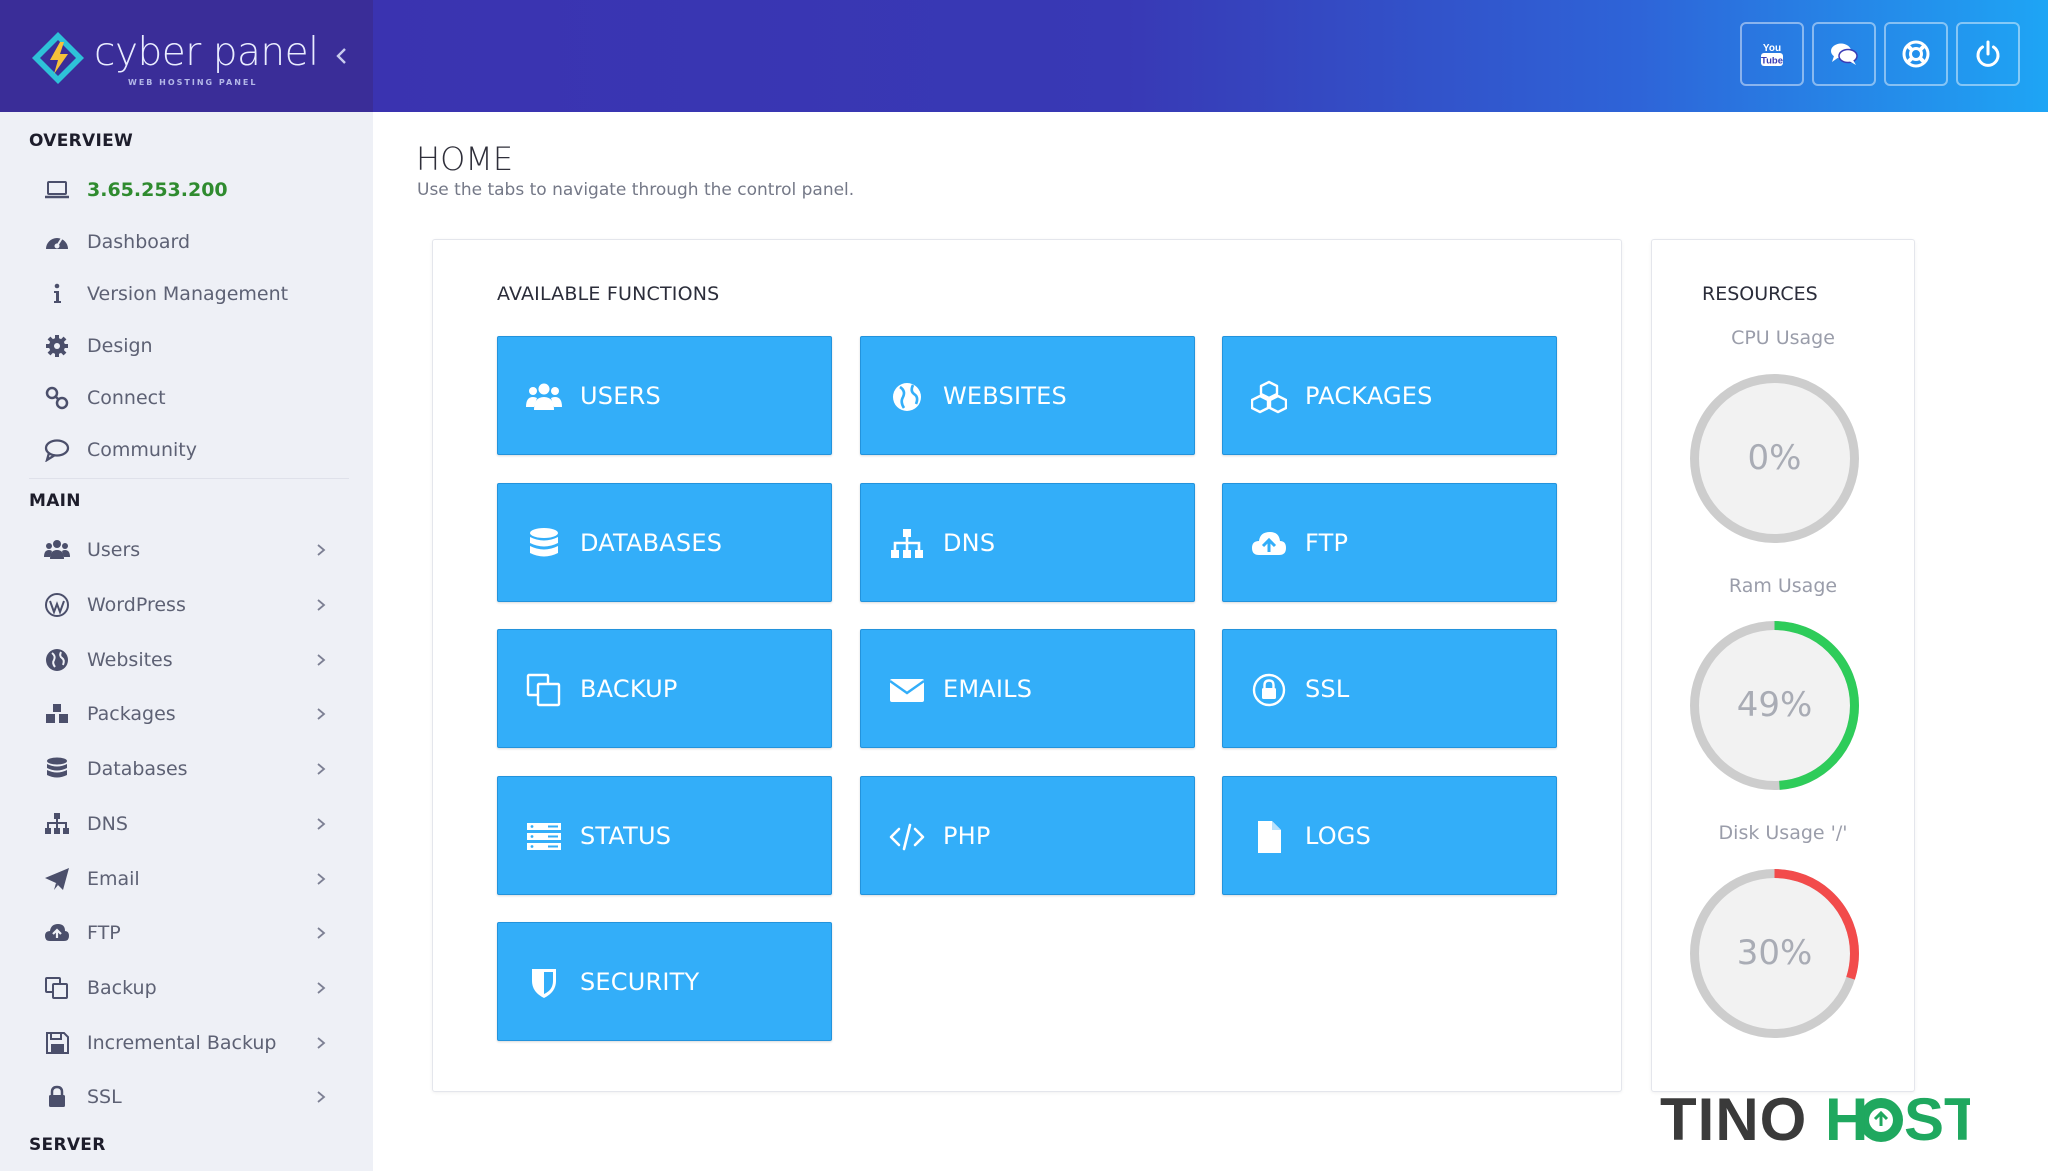 The height and width of the screenshot is (1171, 2048). Describe the element at coordinates (120, 346) in the screenshot. I see `sidebar-item-label: Design` at that location.